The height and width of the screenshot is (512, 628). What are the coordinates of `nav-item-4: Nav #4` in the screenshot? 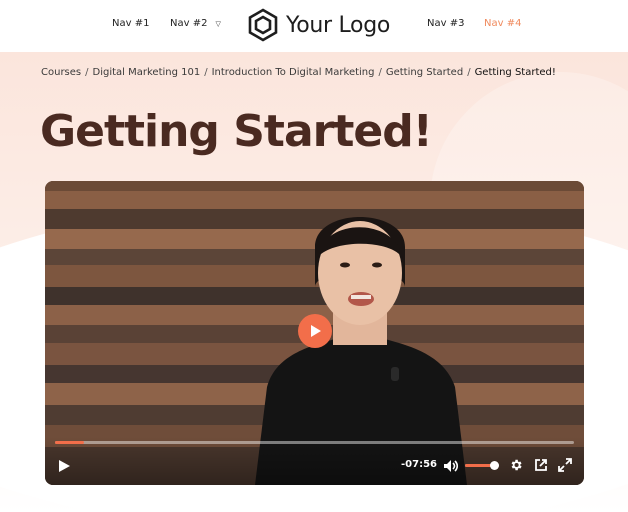 It's located at (502, 23).